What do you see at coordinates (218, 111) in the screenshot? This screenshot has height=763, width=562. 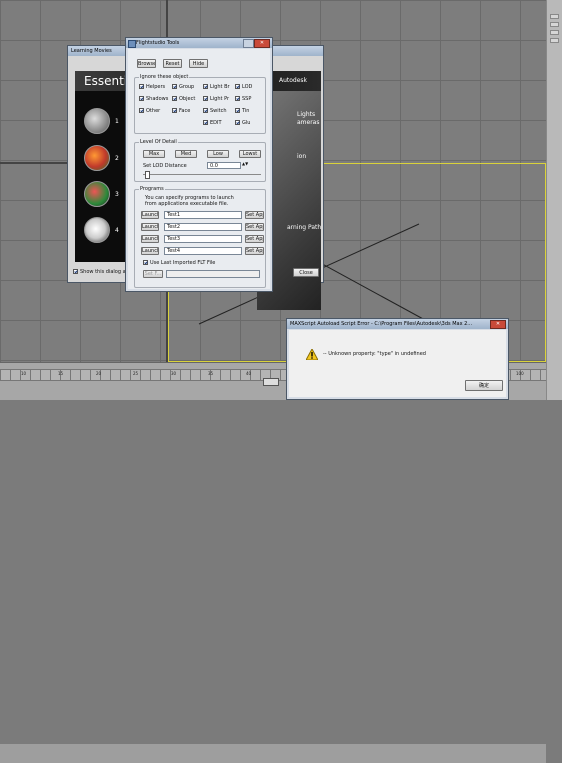 I see `checkbox-label: Switch` at bounding box center [218, 111].